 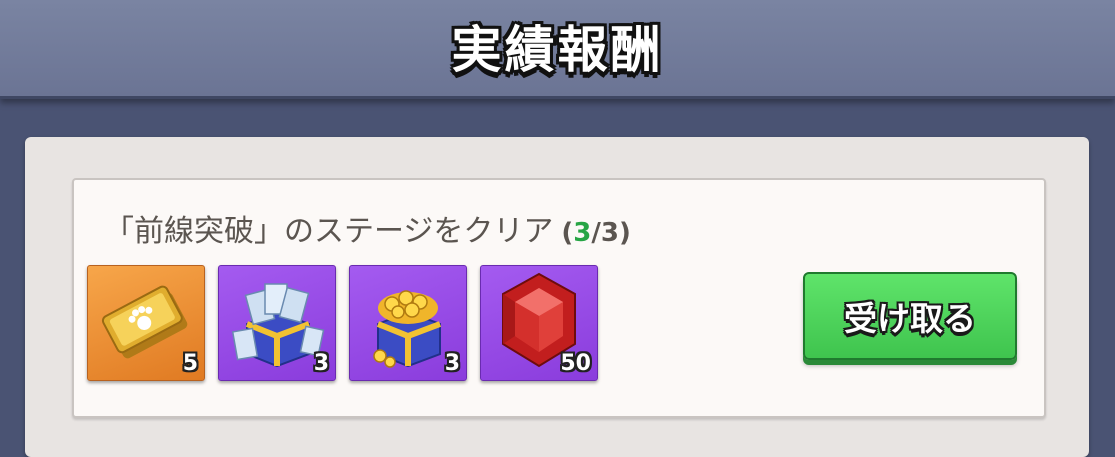 I want to click on page-title: 実績報酬, so click(x=557, y=50).